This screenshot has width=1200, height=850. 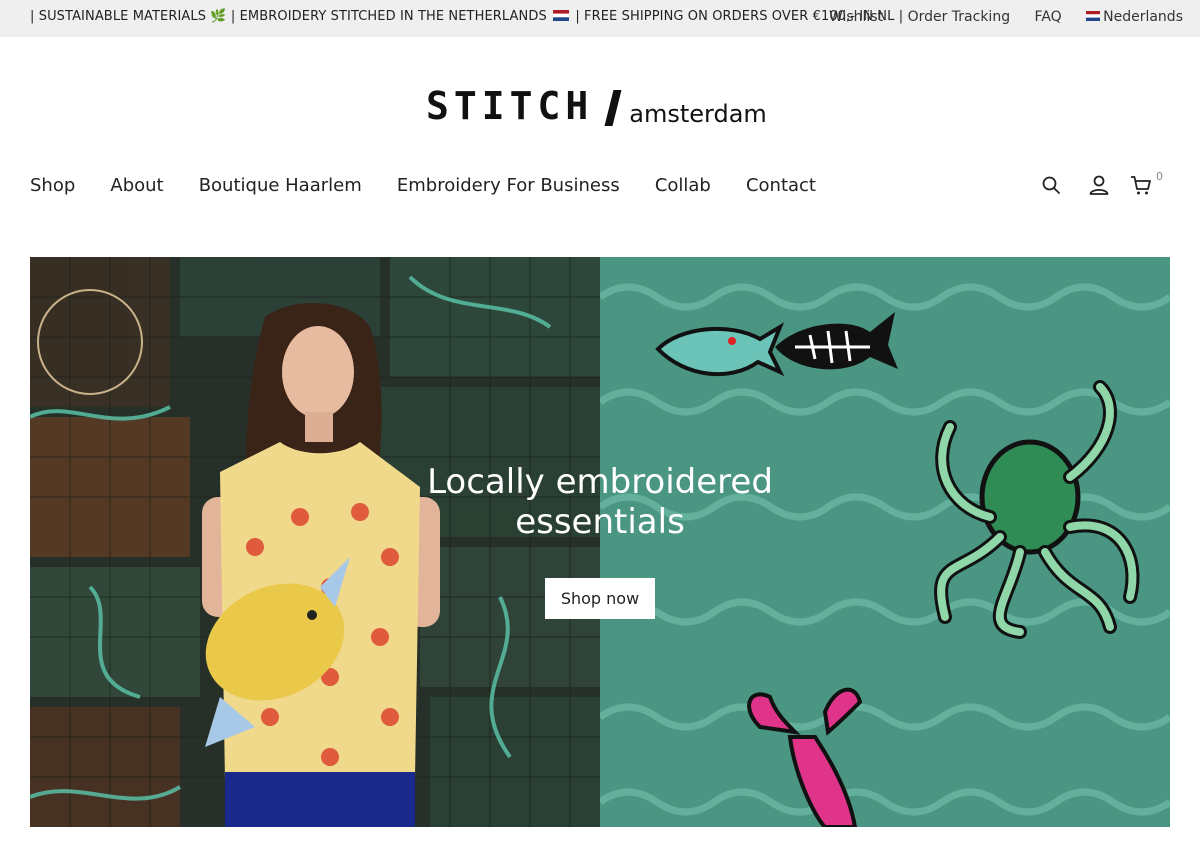 I want to click on search-icon, so click(x=1051, y=185).